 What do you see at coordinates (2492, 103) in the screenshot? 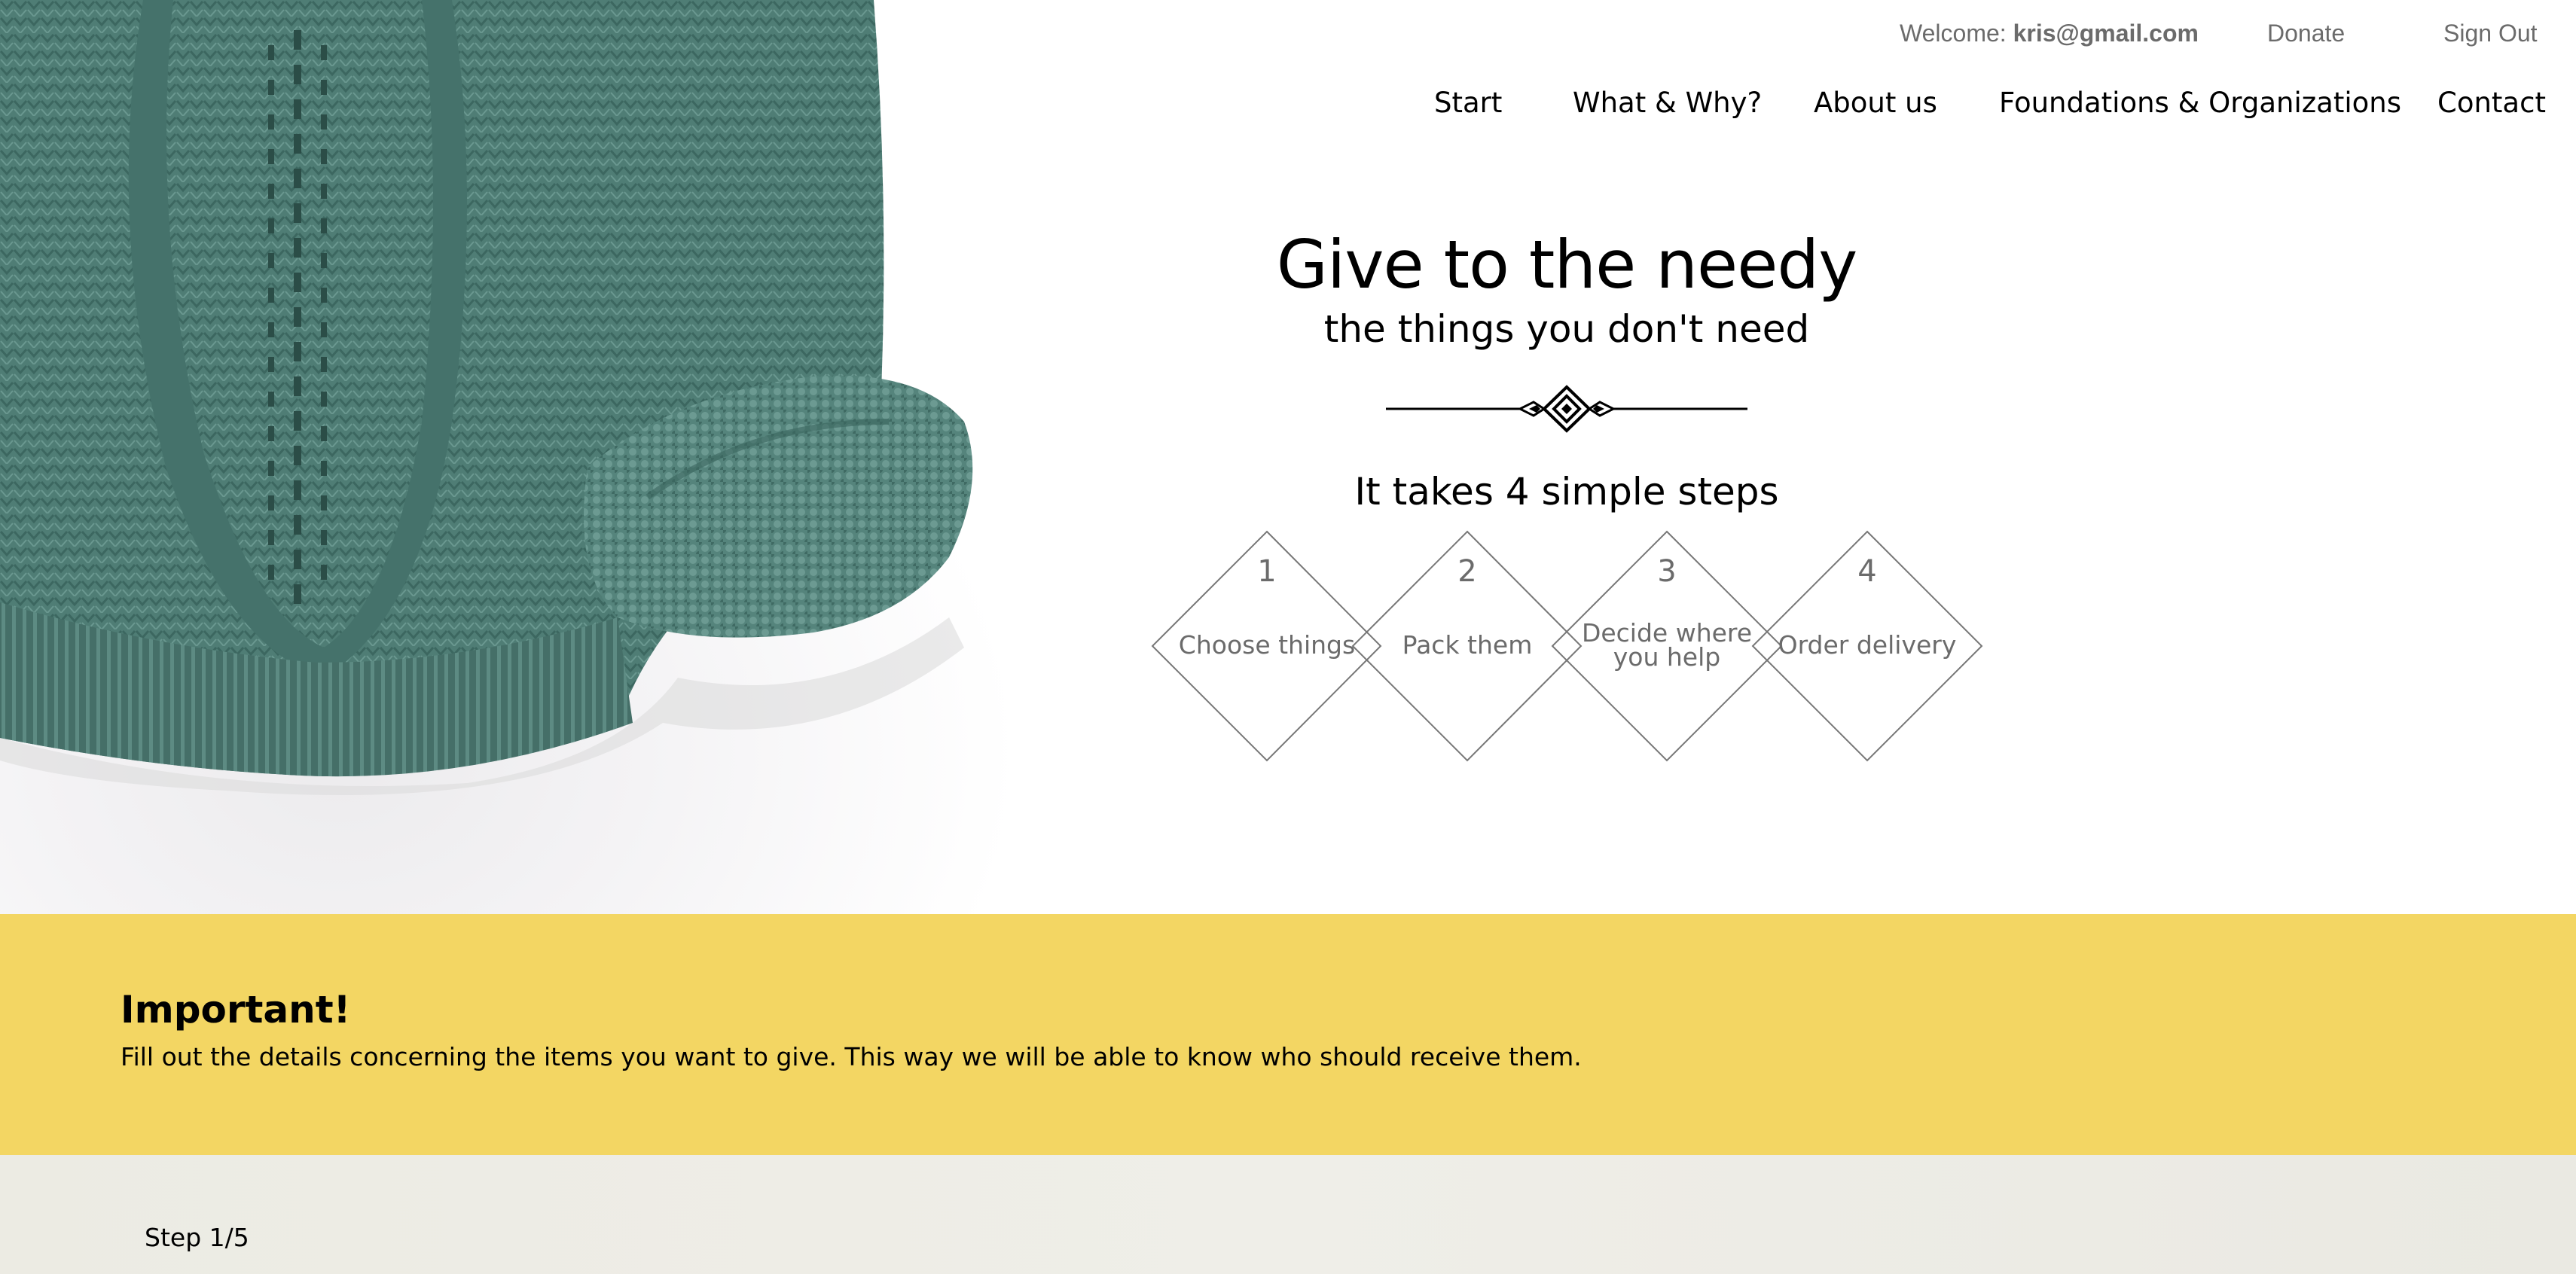
I see `nav-item-contact: Contact` at bounding box center [2492, 103].